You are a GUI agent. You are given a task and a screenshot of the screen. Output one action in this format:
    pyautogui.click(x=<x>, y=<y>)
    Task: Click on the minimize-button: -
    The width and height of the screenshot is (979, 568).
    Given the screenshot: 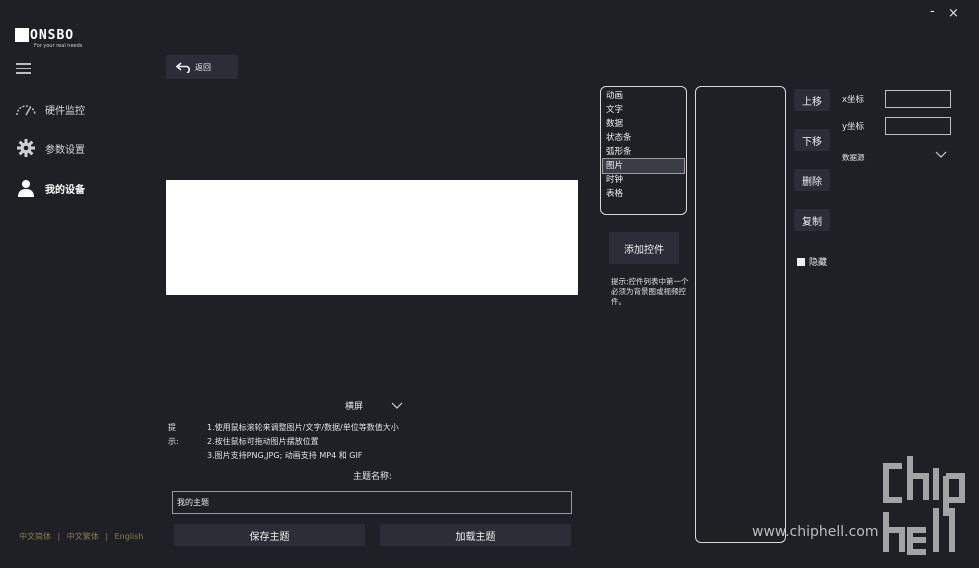 What is the action you would take?
    pyautogui.click(x=932, y=11)
    